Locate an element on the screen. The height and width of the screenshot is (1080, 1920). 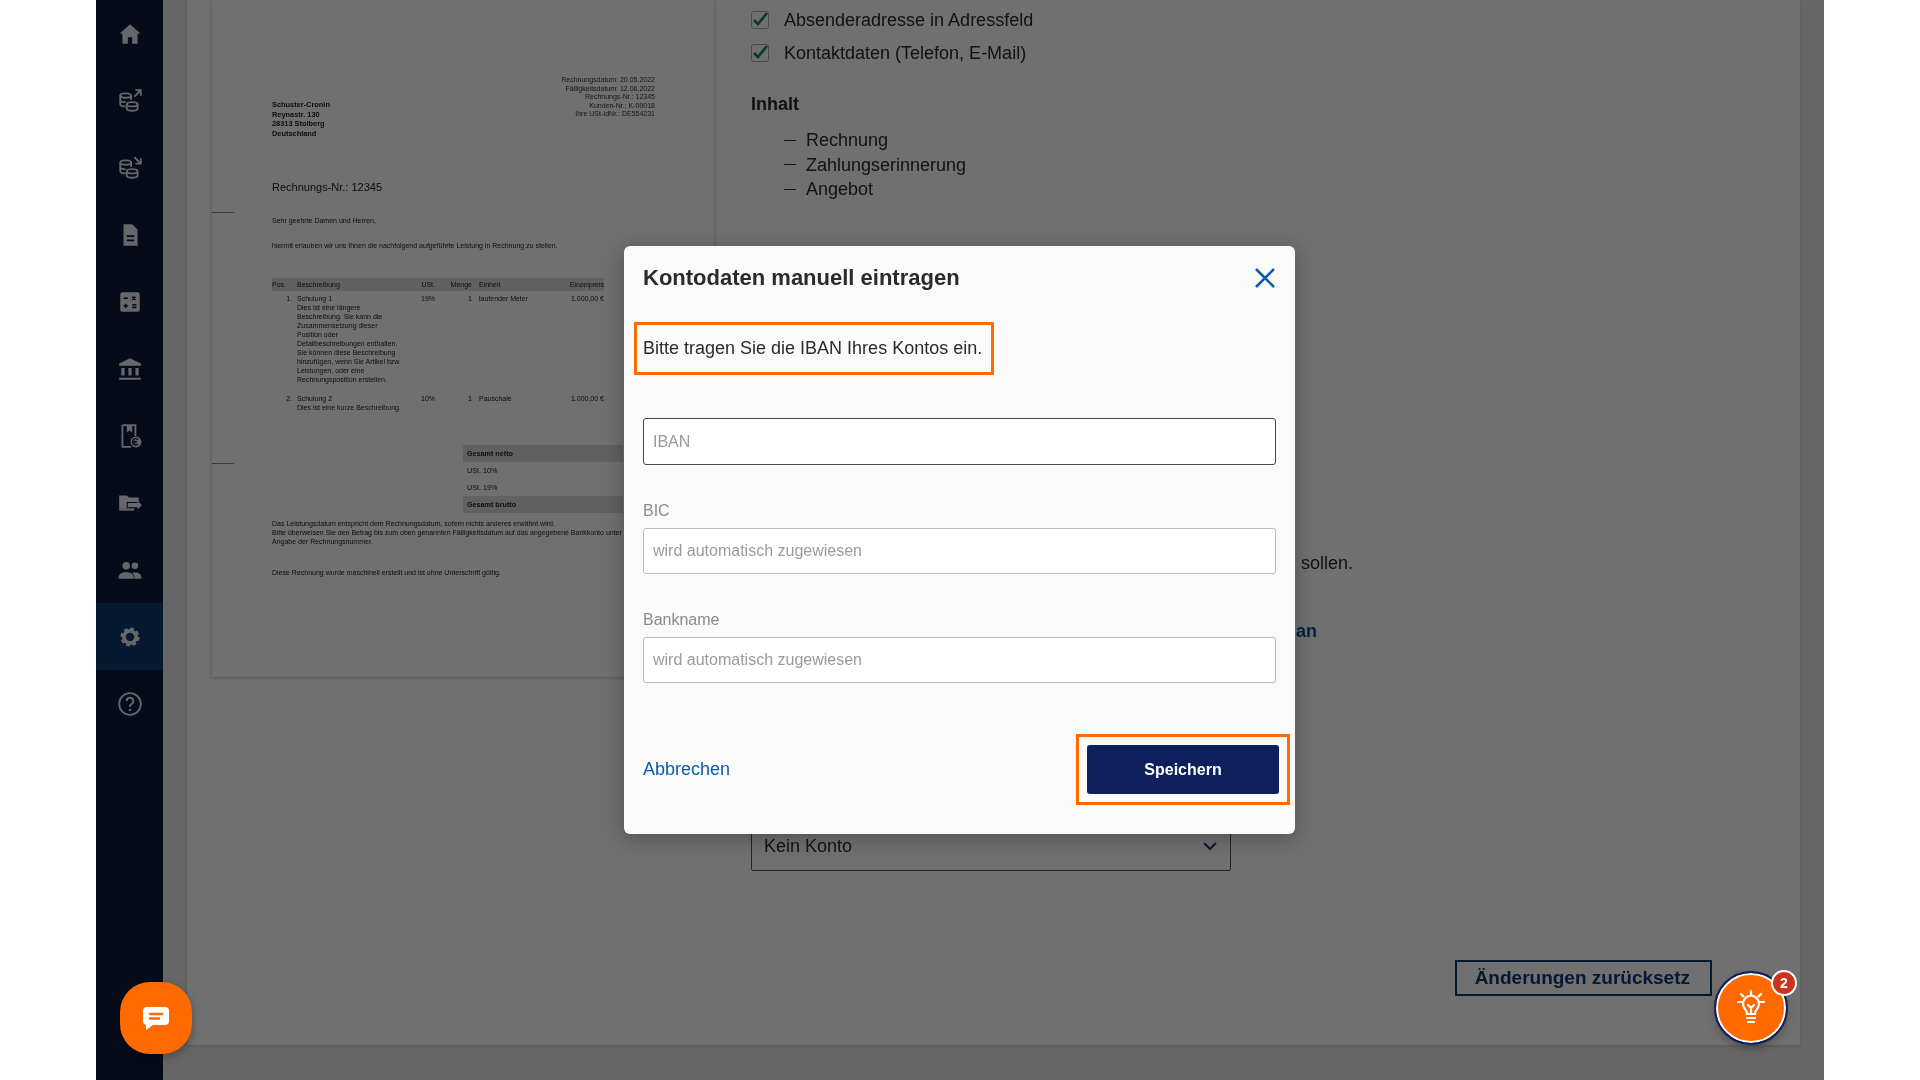
chat-bubble-icon is located at coordinates (156, 1018).